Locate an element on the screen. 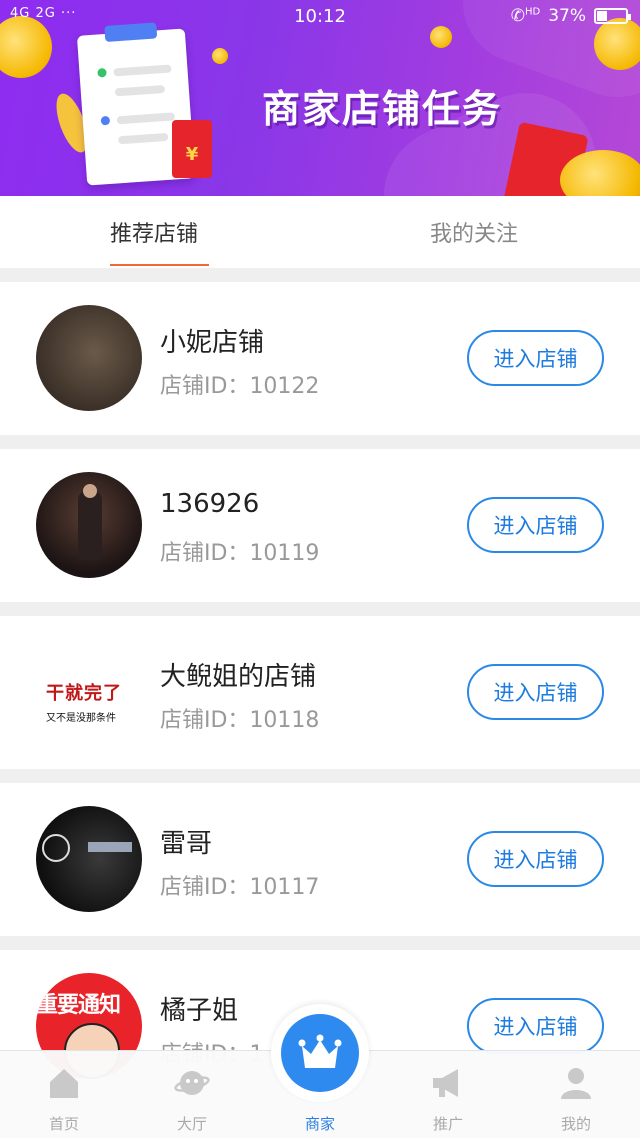  tab-my-following: 我的关注 is located at coordinates (474, 232).